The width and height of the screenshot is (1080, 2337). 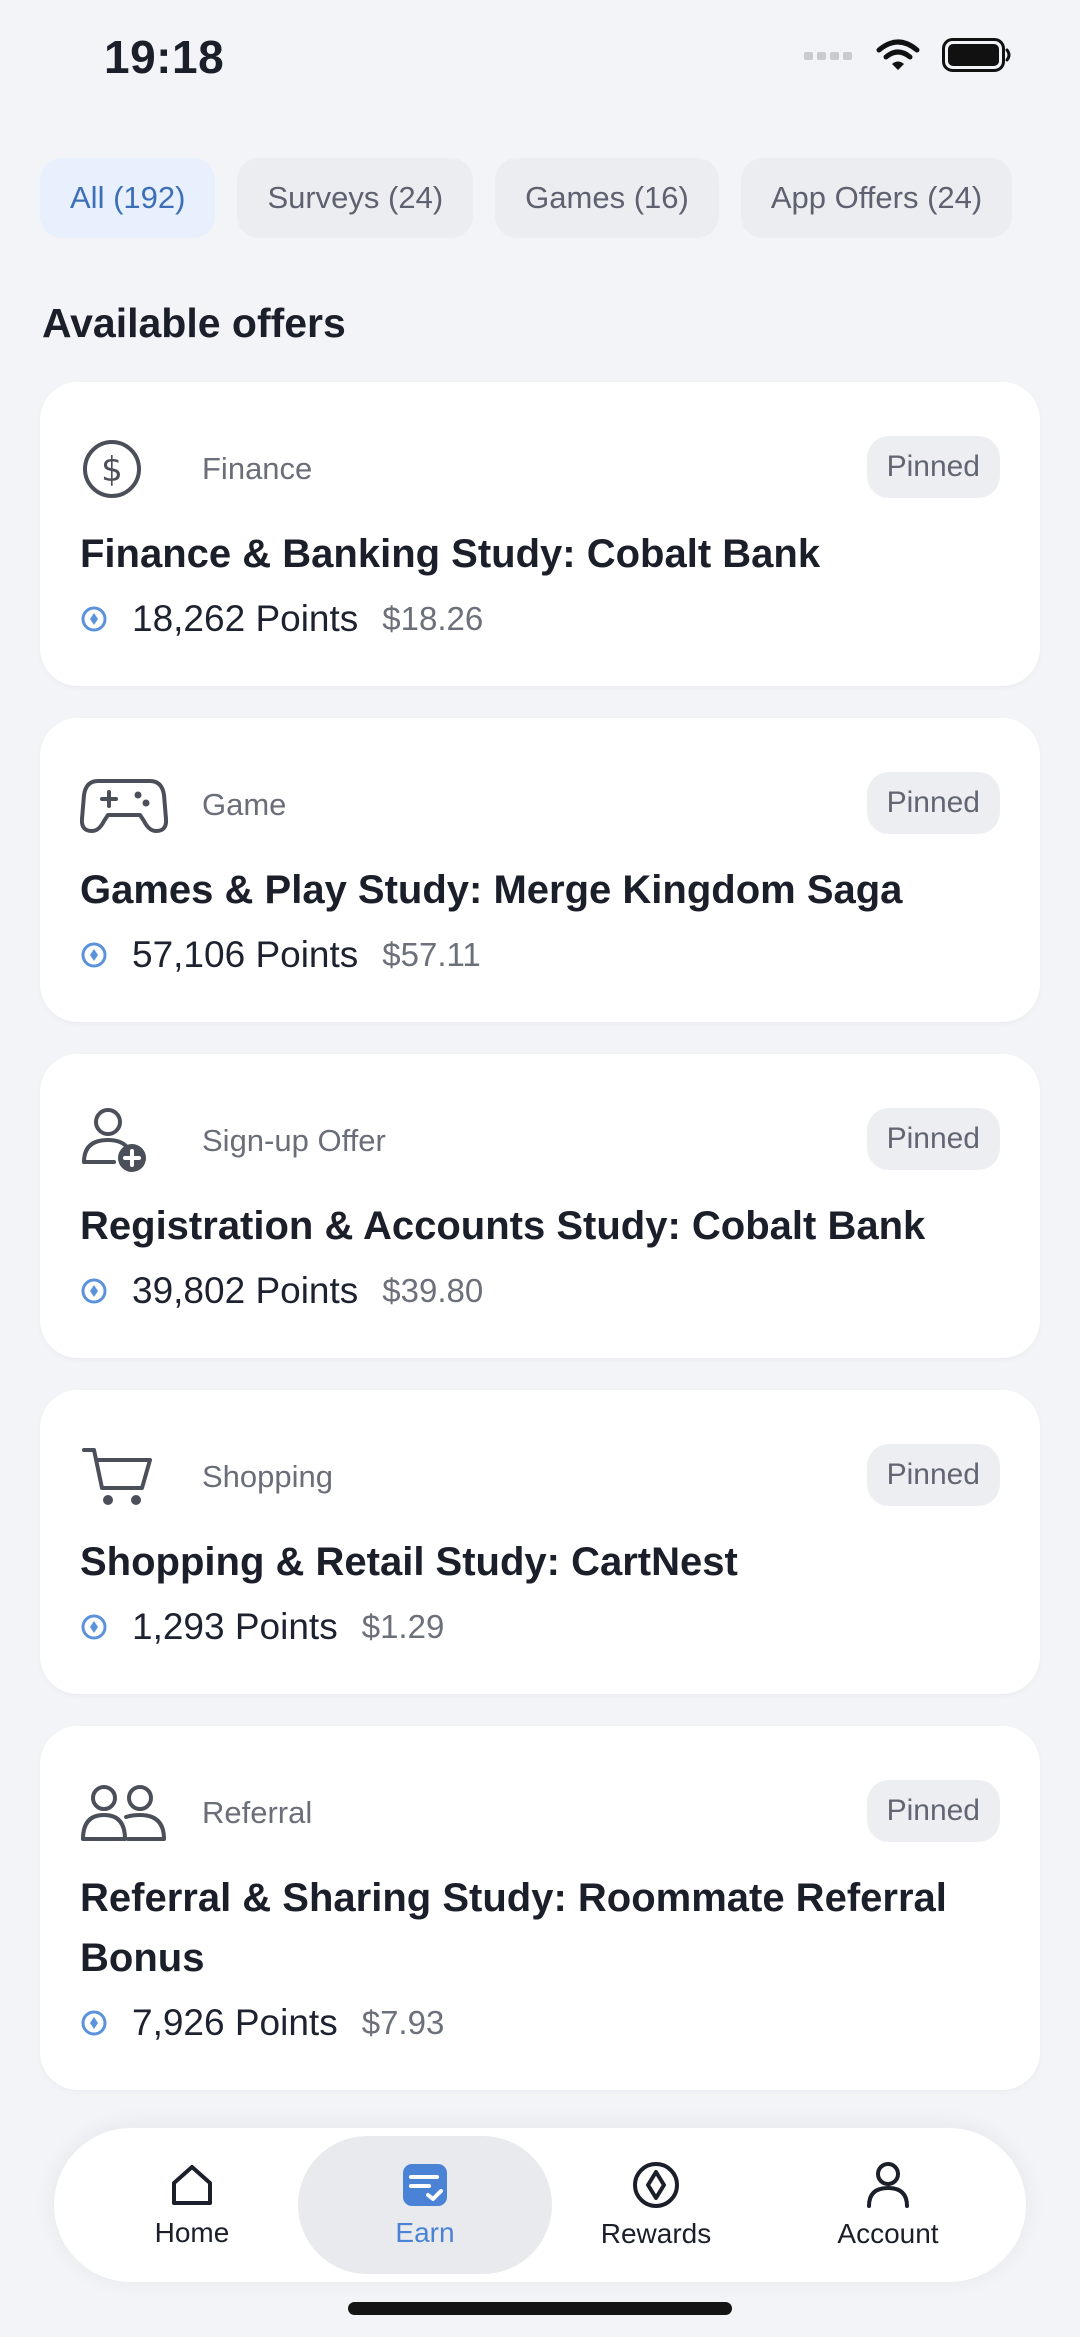 What do you see at coordinates (257, 1812) in the screenshot?
I see `offer-category: Referral` at bounding box center [257, 1812].